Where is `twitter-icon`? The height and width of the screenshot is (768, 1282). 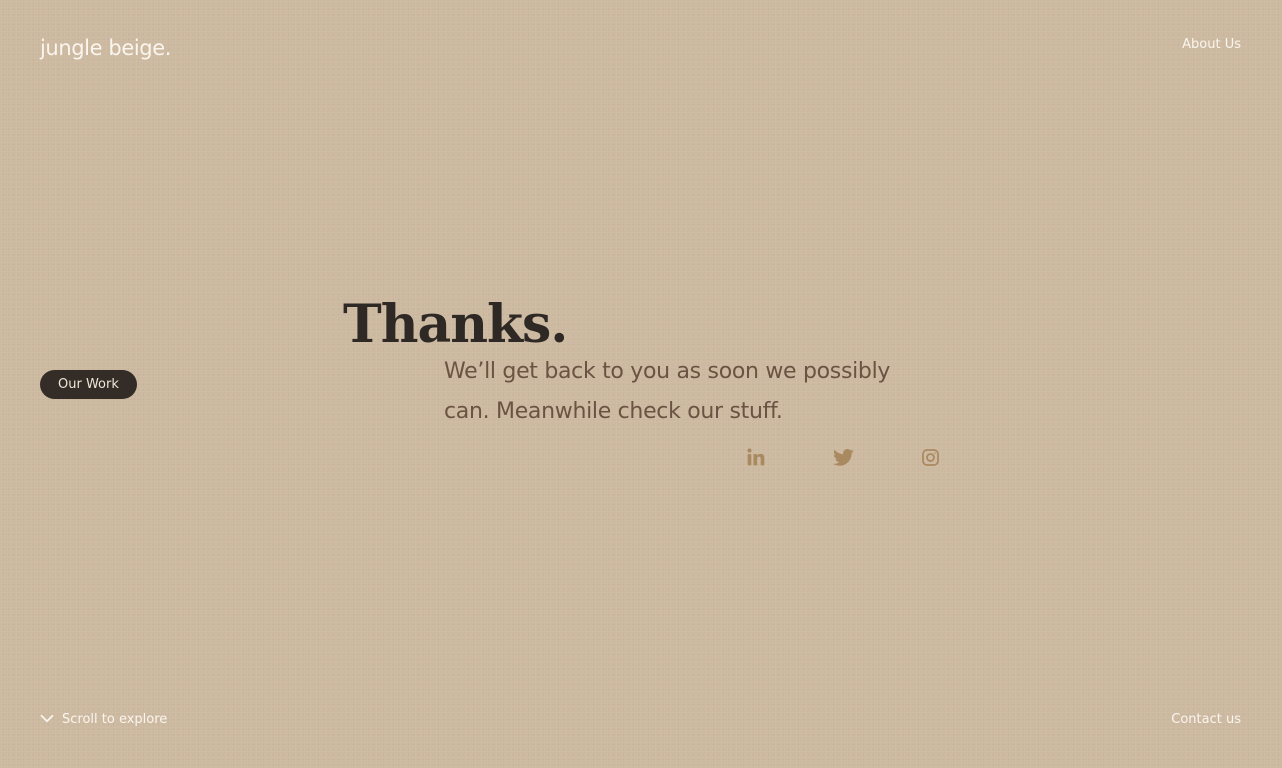
twitter-icon is located at coordinates (843, 457).